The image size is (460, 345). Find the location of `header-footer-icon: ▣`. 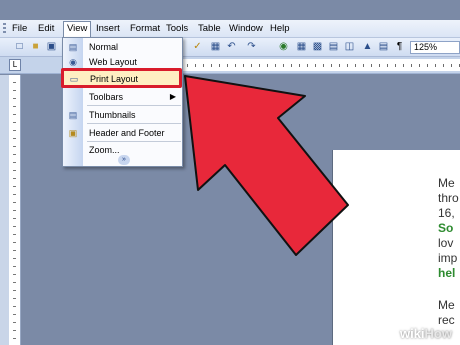

header-footer-icon: ▣ is located at coordinates (73, 133).